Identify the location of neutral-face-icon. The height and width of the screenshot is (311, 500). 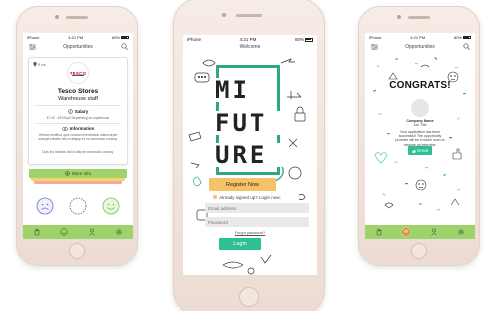
(78, 206).